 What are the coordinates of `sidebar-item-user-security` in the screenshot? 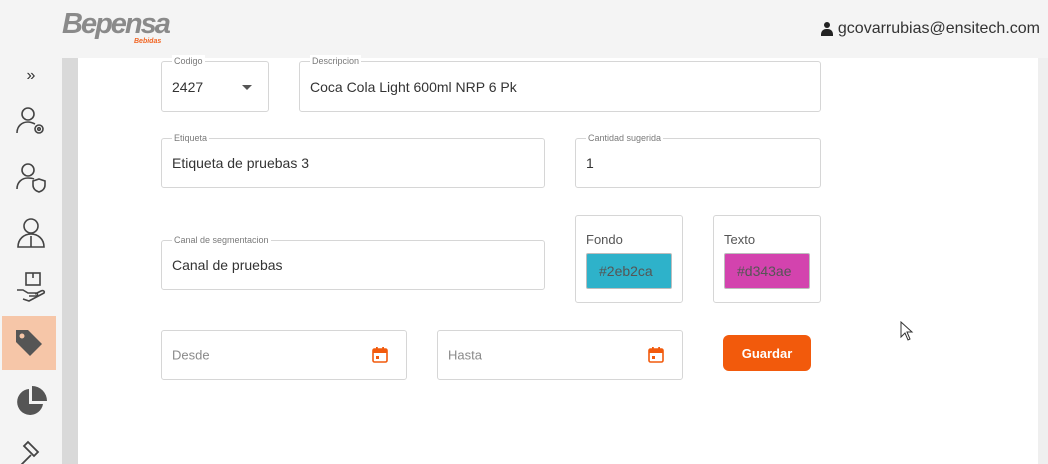 It's located at (31, 177).